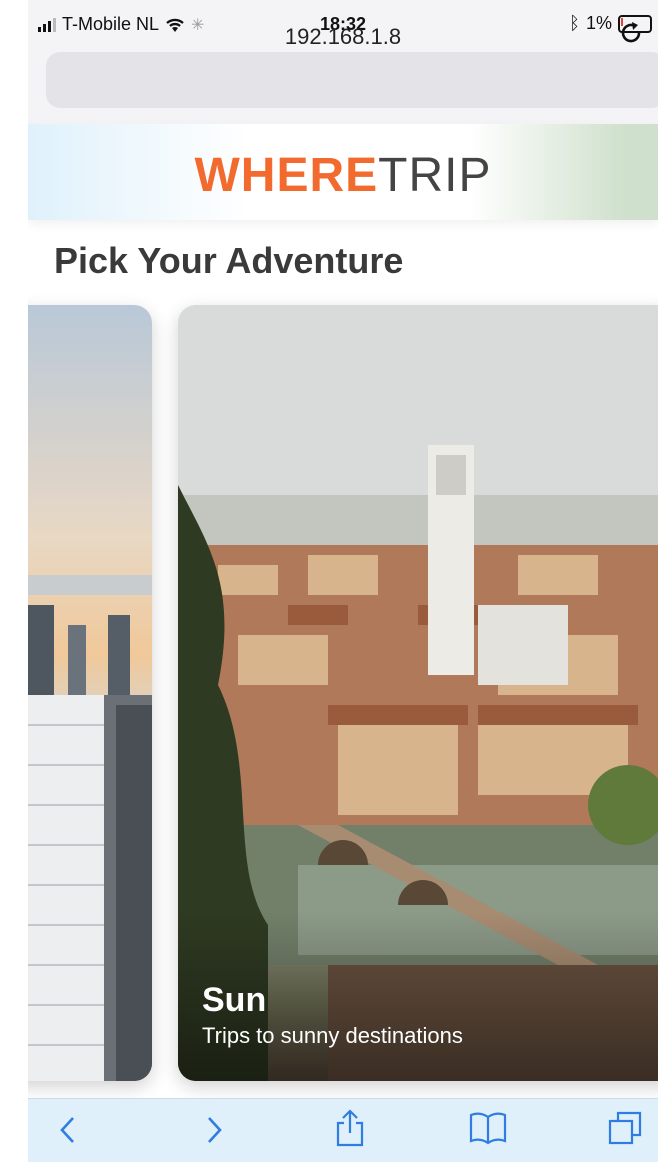 This screenshot has height=1162, width=658. I want to click on browser-toolbar, so click(343, 1130).